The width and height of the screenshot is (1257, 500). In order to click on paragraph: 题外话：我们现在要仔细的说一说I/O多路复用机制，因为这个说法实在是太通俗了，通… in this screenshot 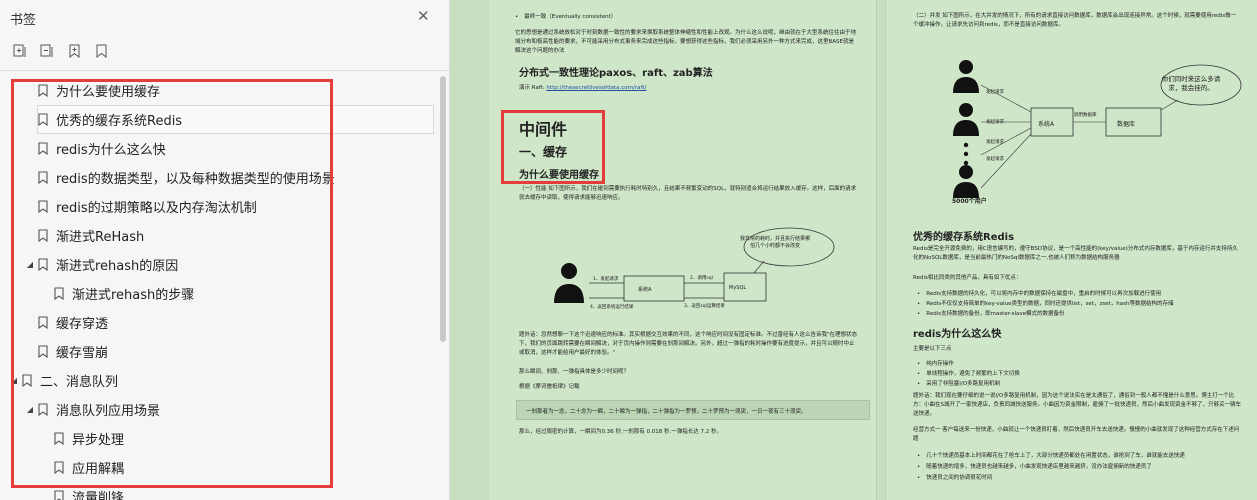, I will do `click(1077, 405)`.